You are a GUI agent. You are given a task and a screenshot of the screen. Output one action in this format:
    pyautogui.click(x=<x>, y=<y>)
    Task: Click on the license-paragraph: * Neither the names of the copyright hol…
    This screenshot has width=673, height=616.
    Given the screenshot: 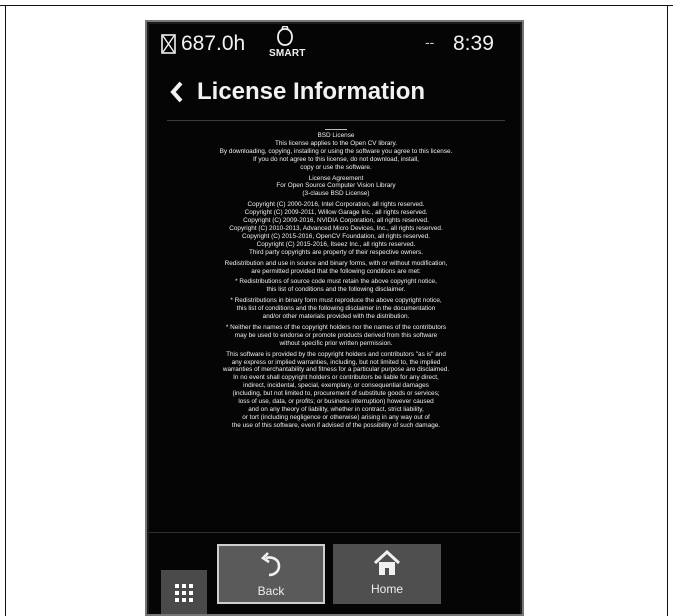 What is the action you would take?
    pyautogui.click(x=336, y=336)
    